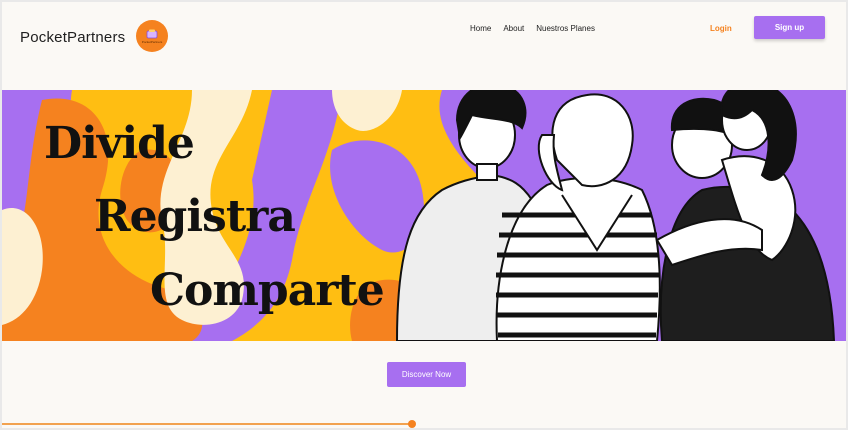 This screenshot has width=848, height=430. I want to click on nav-about-link: About, so click(513, 28).